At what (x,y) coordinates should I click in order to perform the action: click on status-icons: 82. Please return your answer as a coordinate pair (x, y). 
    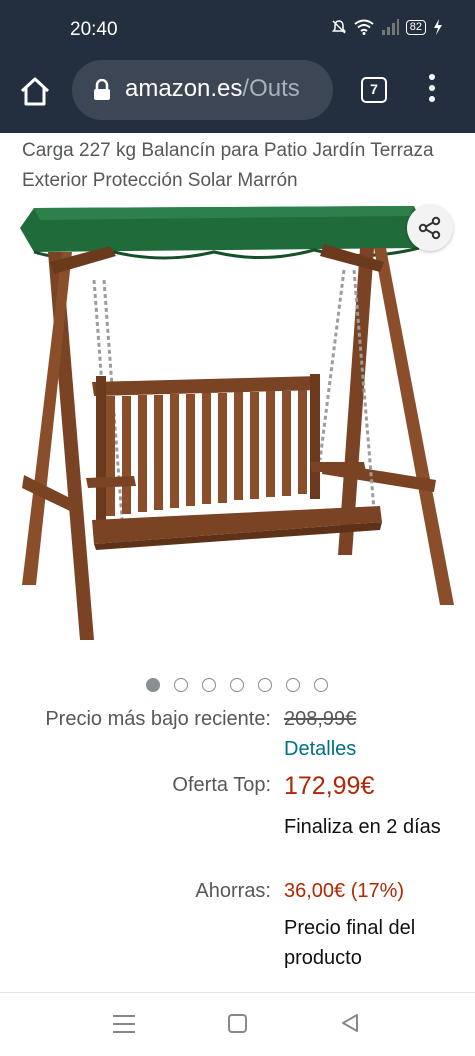
    Looking at the image, I should click on (387, 27).